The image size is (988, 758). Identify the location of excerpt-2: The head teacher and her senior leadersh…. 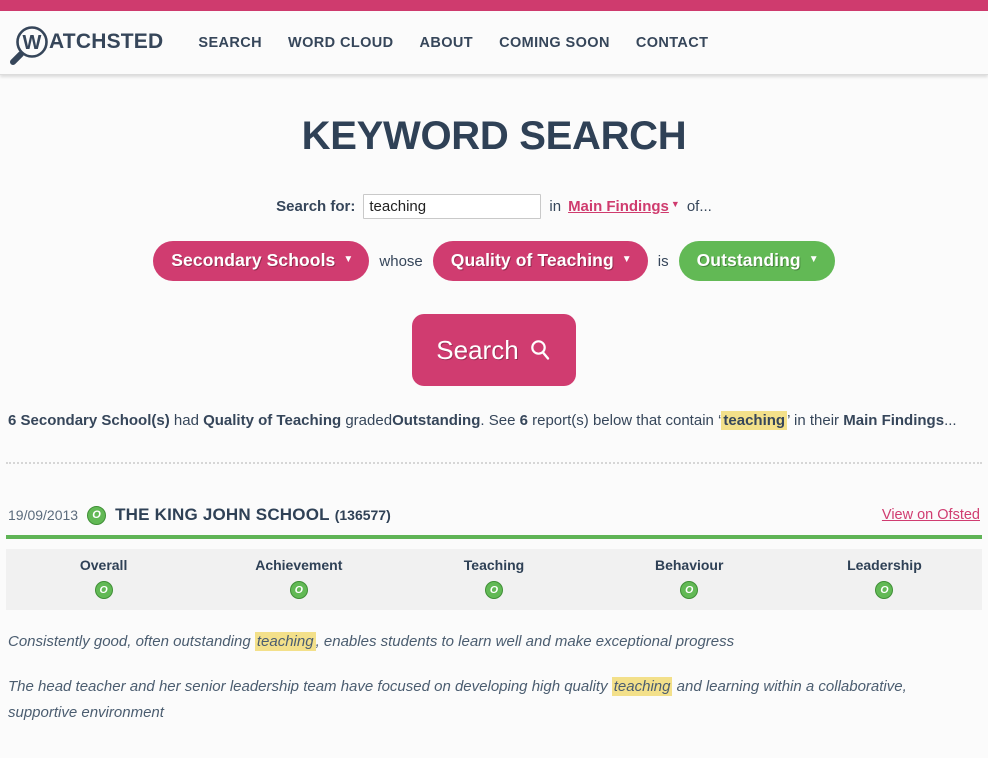
(494, 700).